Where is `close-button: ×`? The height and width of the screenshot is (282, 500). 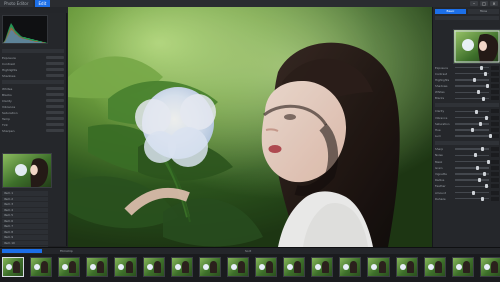 close-button: × is located at coordinates (494, 3).